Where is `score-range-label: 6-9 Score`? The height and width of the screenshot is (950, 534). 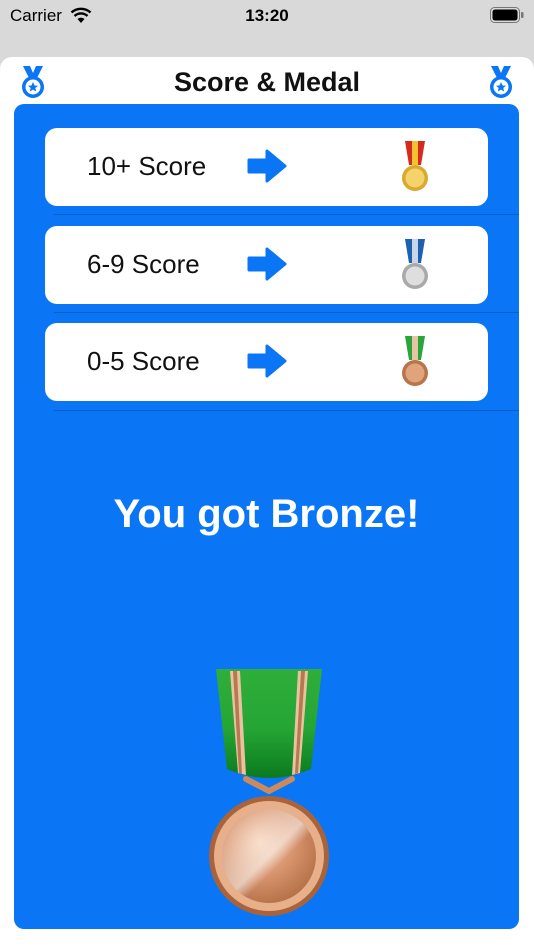 score-range-label: 6-9 Score is located at coordinates (143, 264).